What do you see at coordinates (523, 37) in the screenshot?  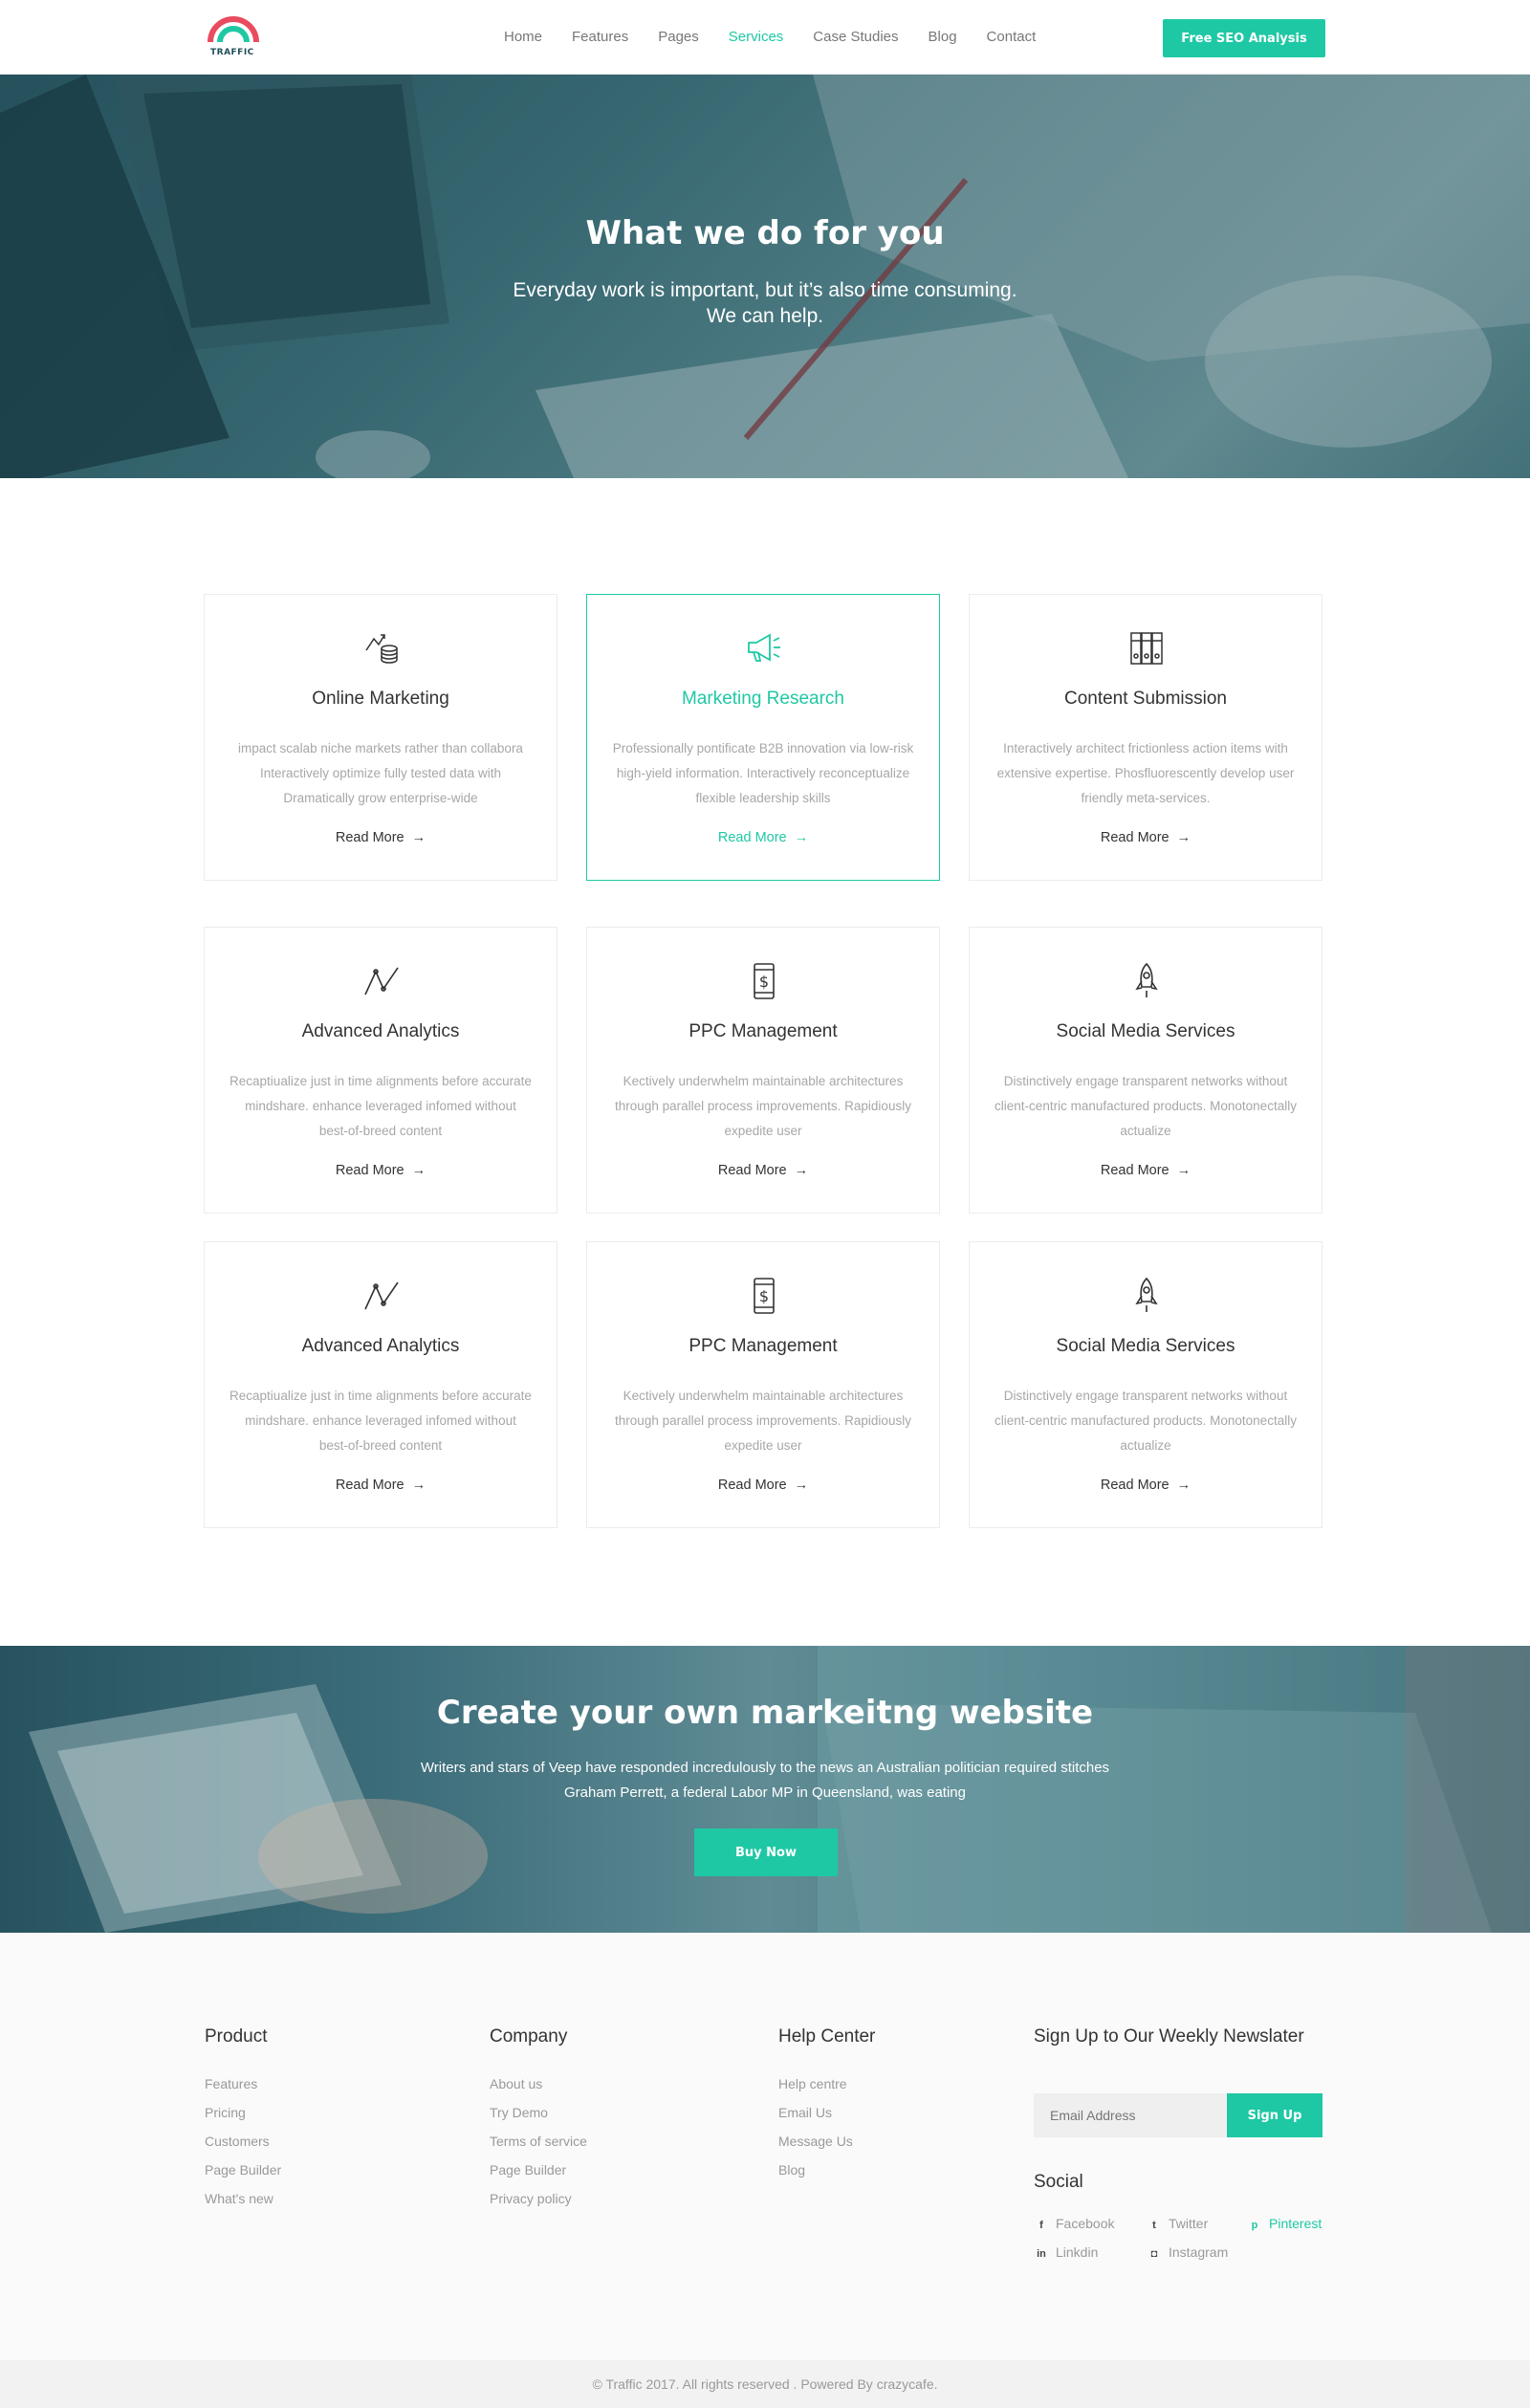 I see `nav-home: Home` at bounding box center [523, 37].